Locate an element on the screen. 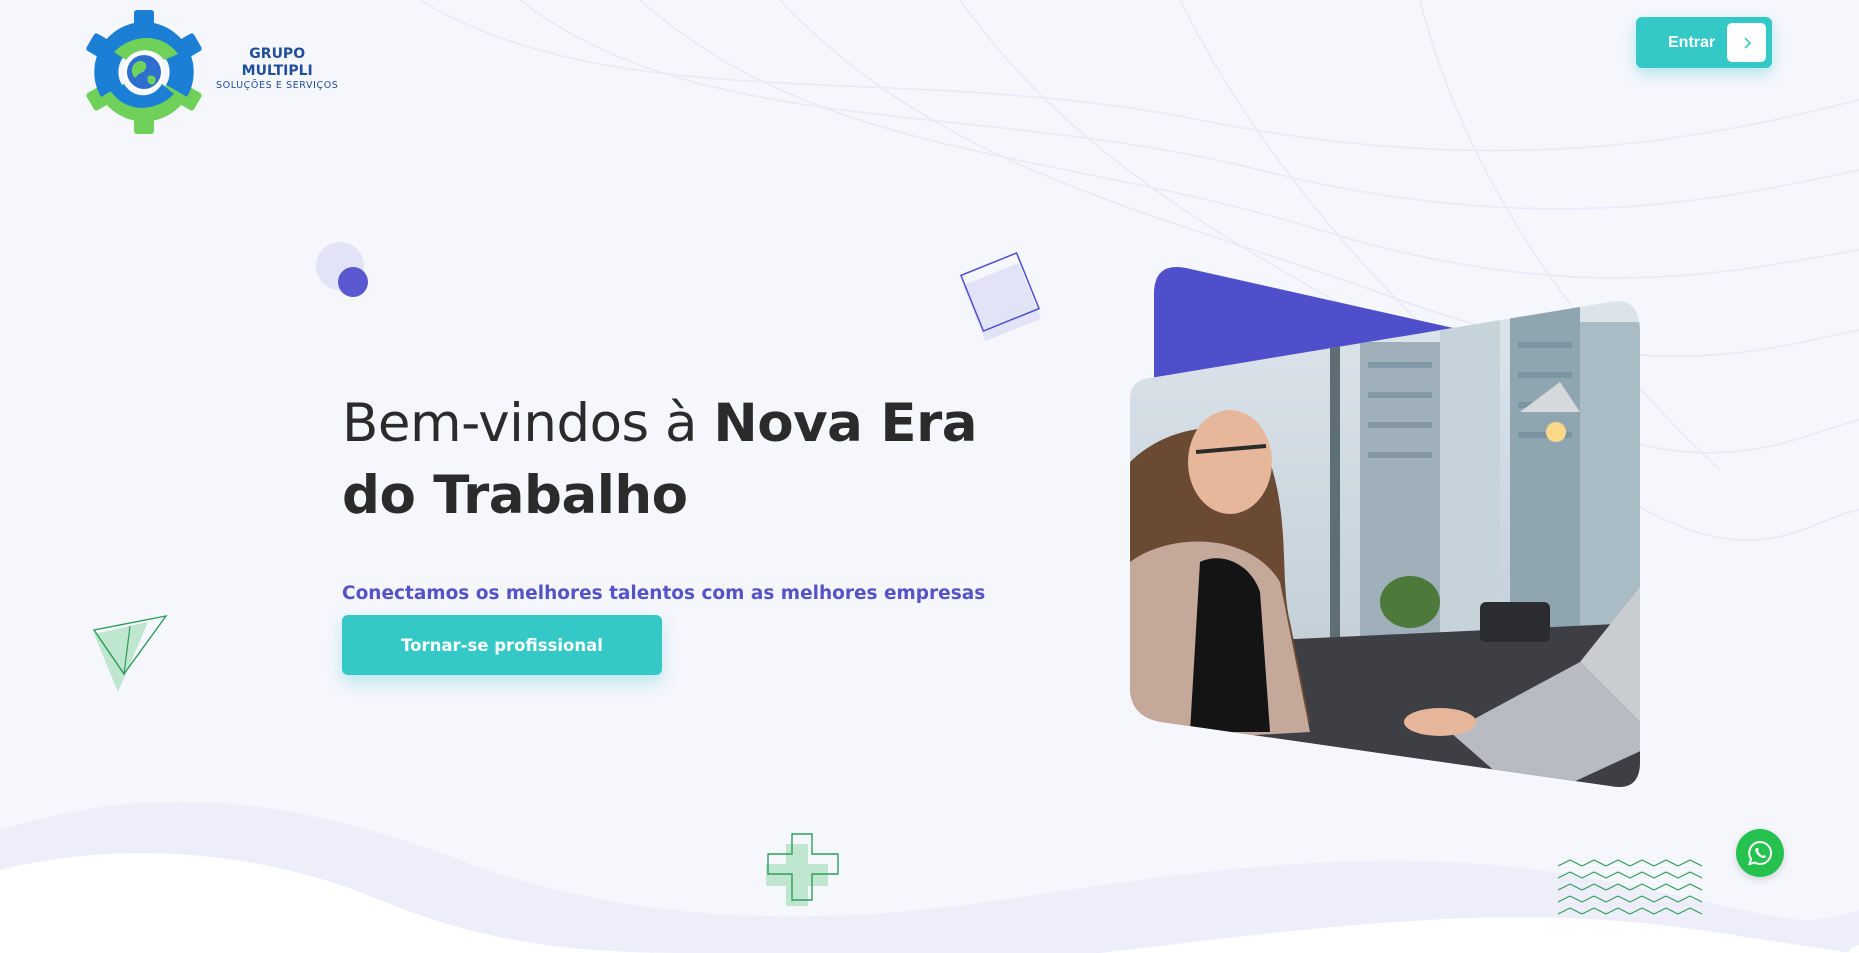 This screenshot has width=1859, height=953. hero-title-bold-2: do Trabalho is located at coordinates (515, 495).